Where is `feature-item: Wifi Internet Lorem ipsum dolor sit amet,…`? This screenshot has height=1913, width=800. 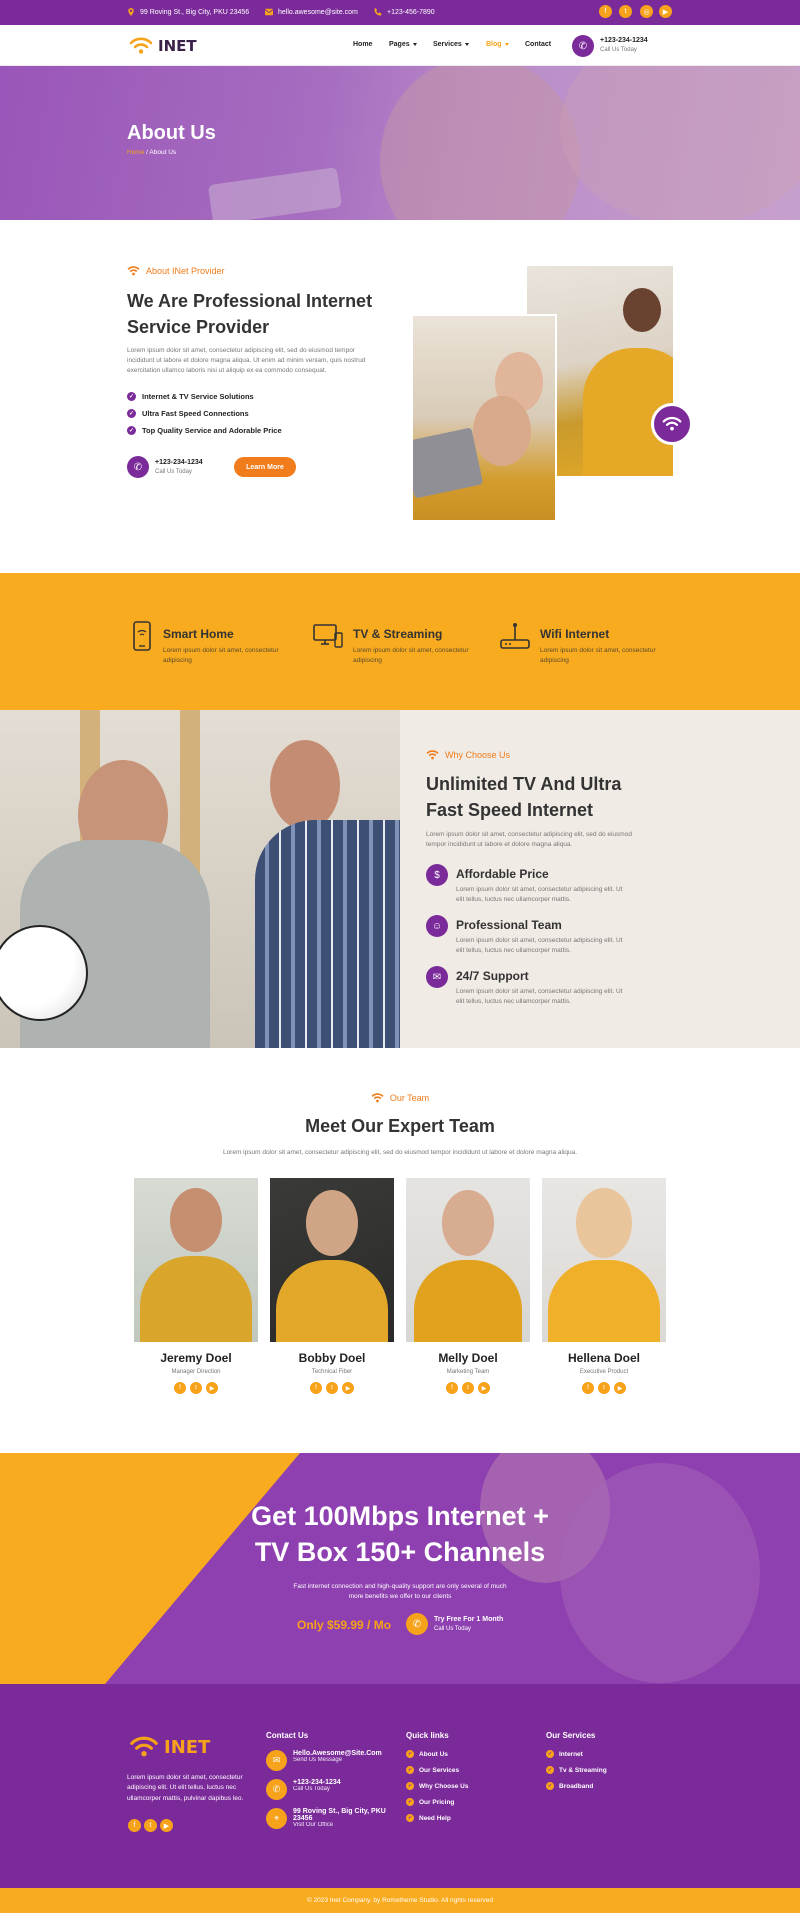
feature-item: Wifi Internet Lorem ipsum dolor sit amet,… is located at coordinates (585, 643).